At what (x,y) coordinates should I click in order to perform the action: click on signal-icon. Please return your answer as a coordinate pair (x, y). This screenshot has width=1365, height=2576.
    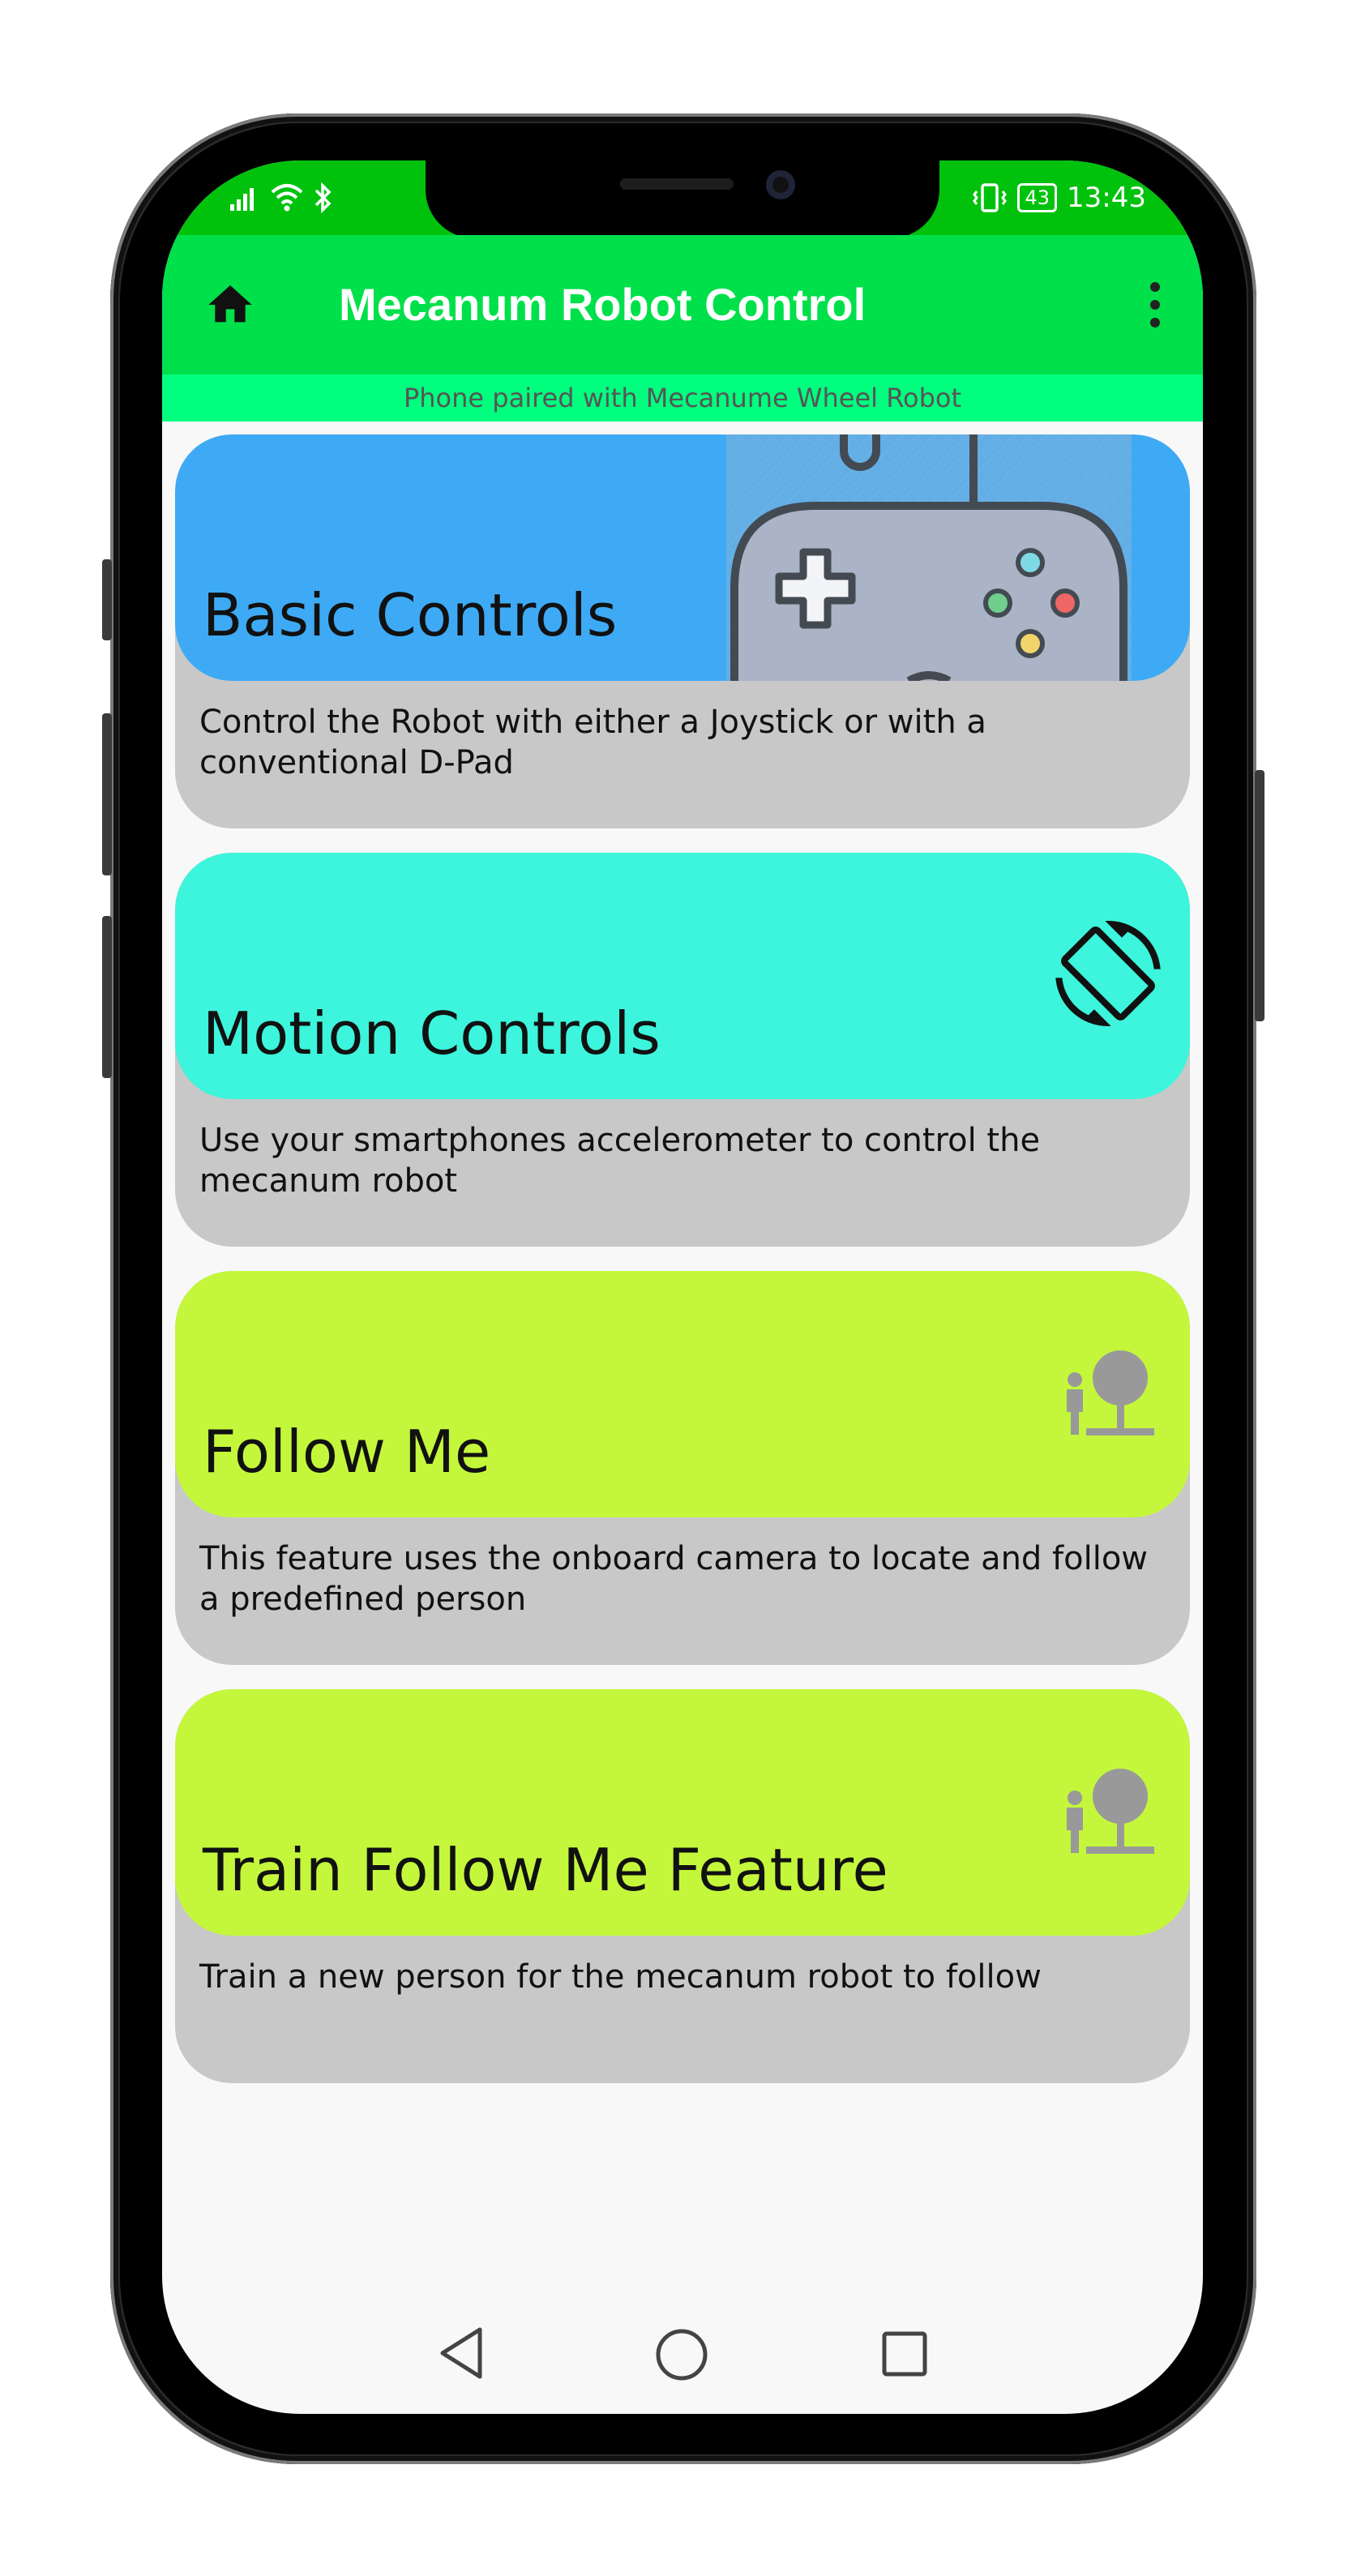
    Looking at the image, I should click on (242, 199).